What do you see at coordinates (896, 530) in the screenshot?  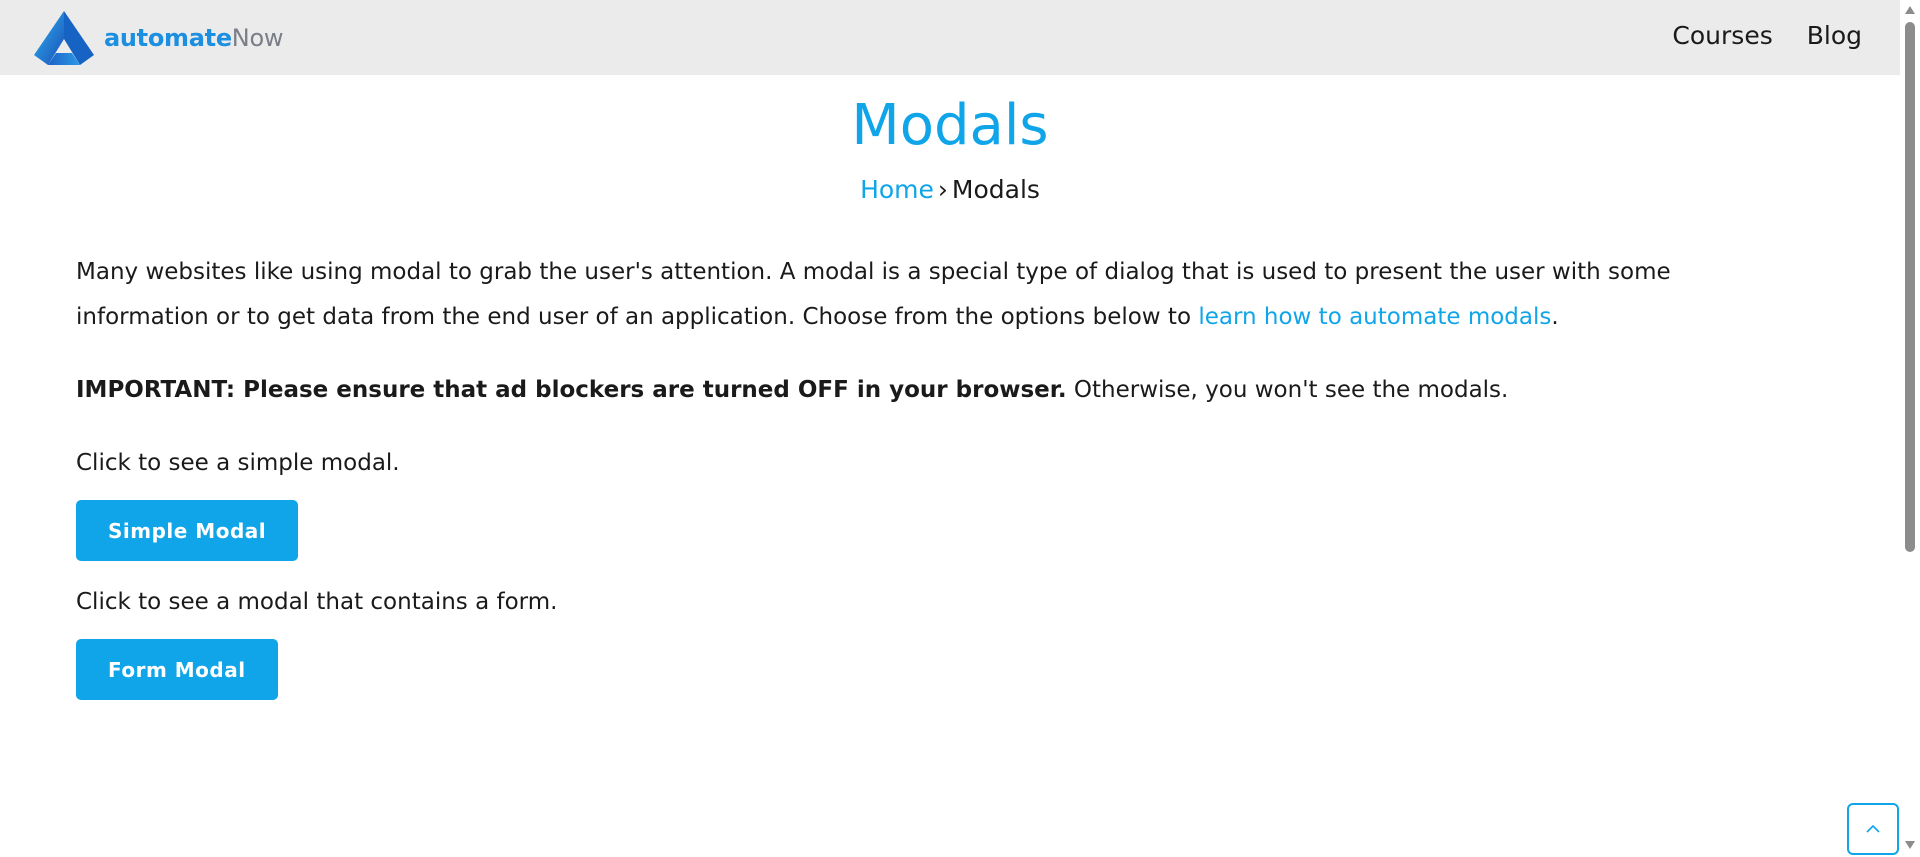 I see `simple-modal-row: Simple Modal` at bounding box center [896, 530].